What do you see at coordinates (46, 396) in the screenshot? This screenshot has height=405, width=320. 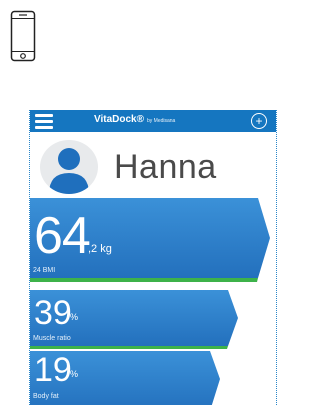 I see `bodyfat-caption: Body fat` at bounding box center [46, 396].